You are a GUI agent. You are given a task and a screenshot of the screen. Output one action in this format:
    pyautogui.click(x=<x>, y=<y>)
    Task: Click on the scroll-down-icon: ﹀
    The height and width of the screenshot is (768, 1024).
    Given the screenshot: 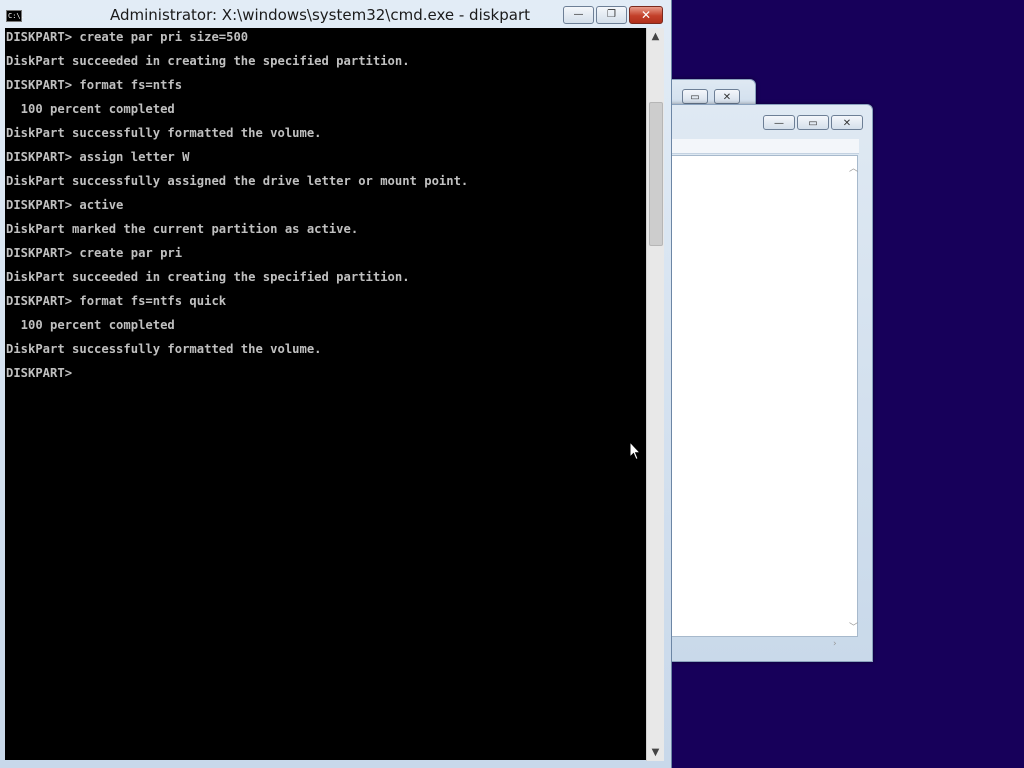 What is the action you would take?
    pyautogui.click(x=853, y=626)
    